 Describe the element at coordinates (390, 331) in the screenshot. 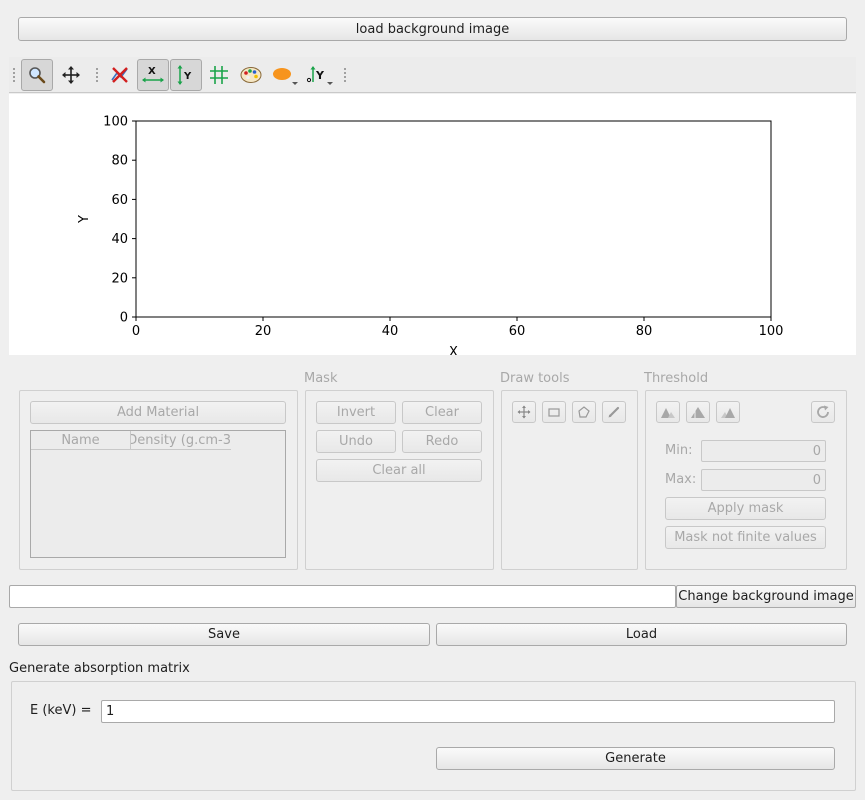

I see `x-tick-label: 40` at that location.